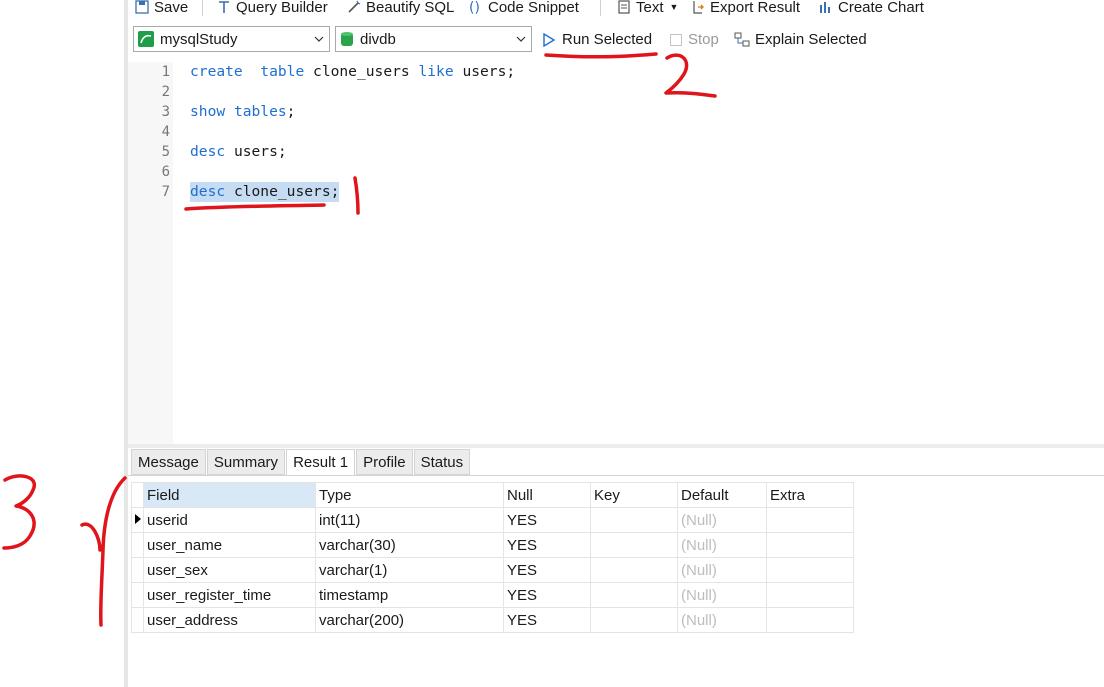 This screenshot has width=1104, height=687. What do you see at coordinates (409, 595) in the screenshot?
I see `cell-type: timestamp` at bounding box center [409, 595].